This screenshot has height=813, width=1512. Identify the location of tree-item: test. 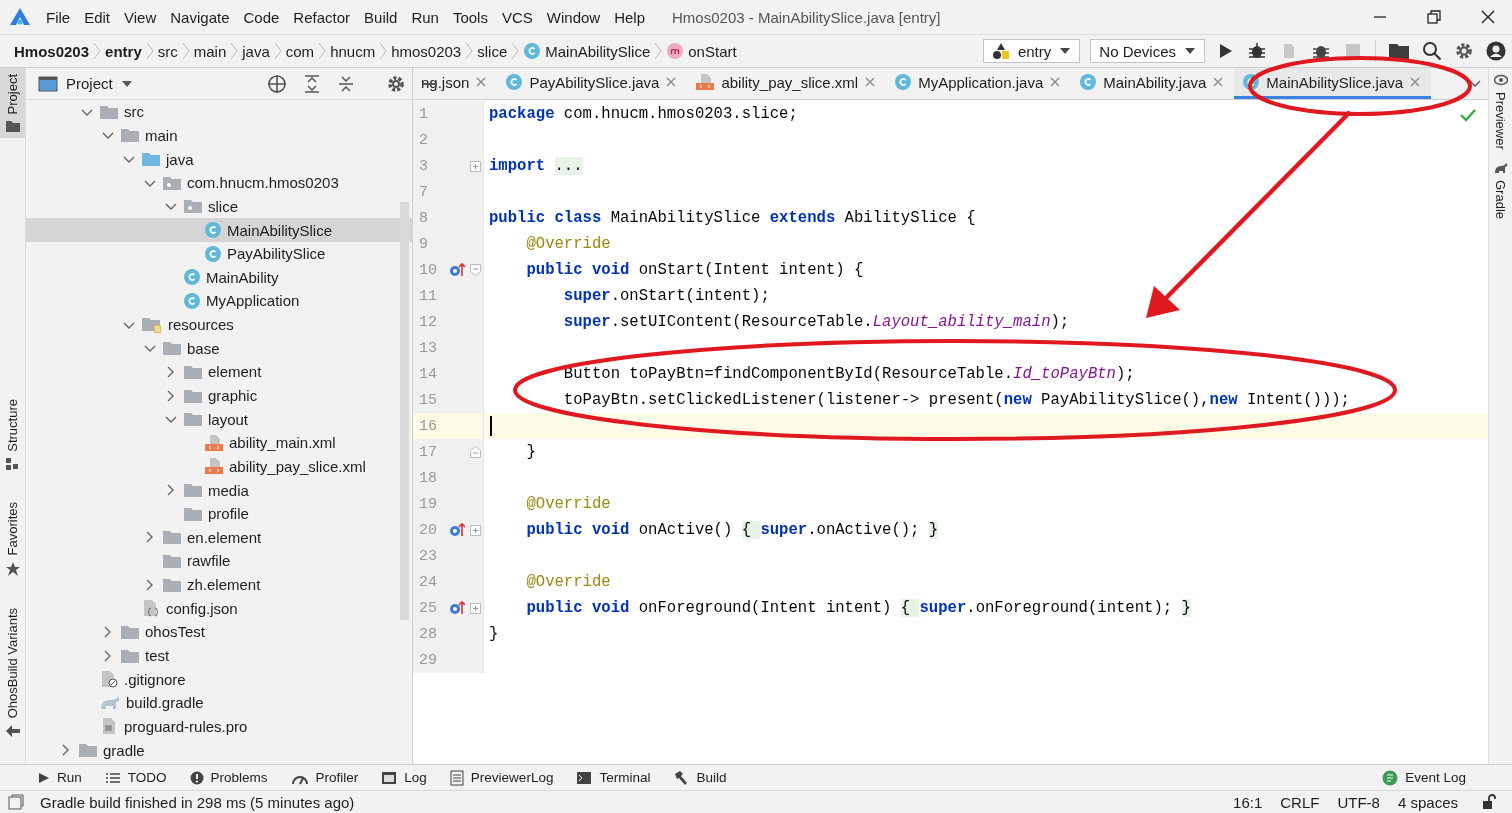
(219, 655).